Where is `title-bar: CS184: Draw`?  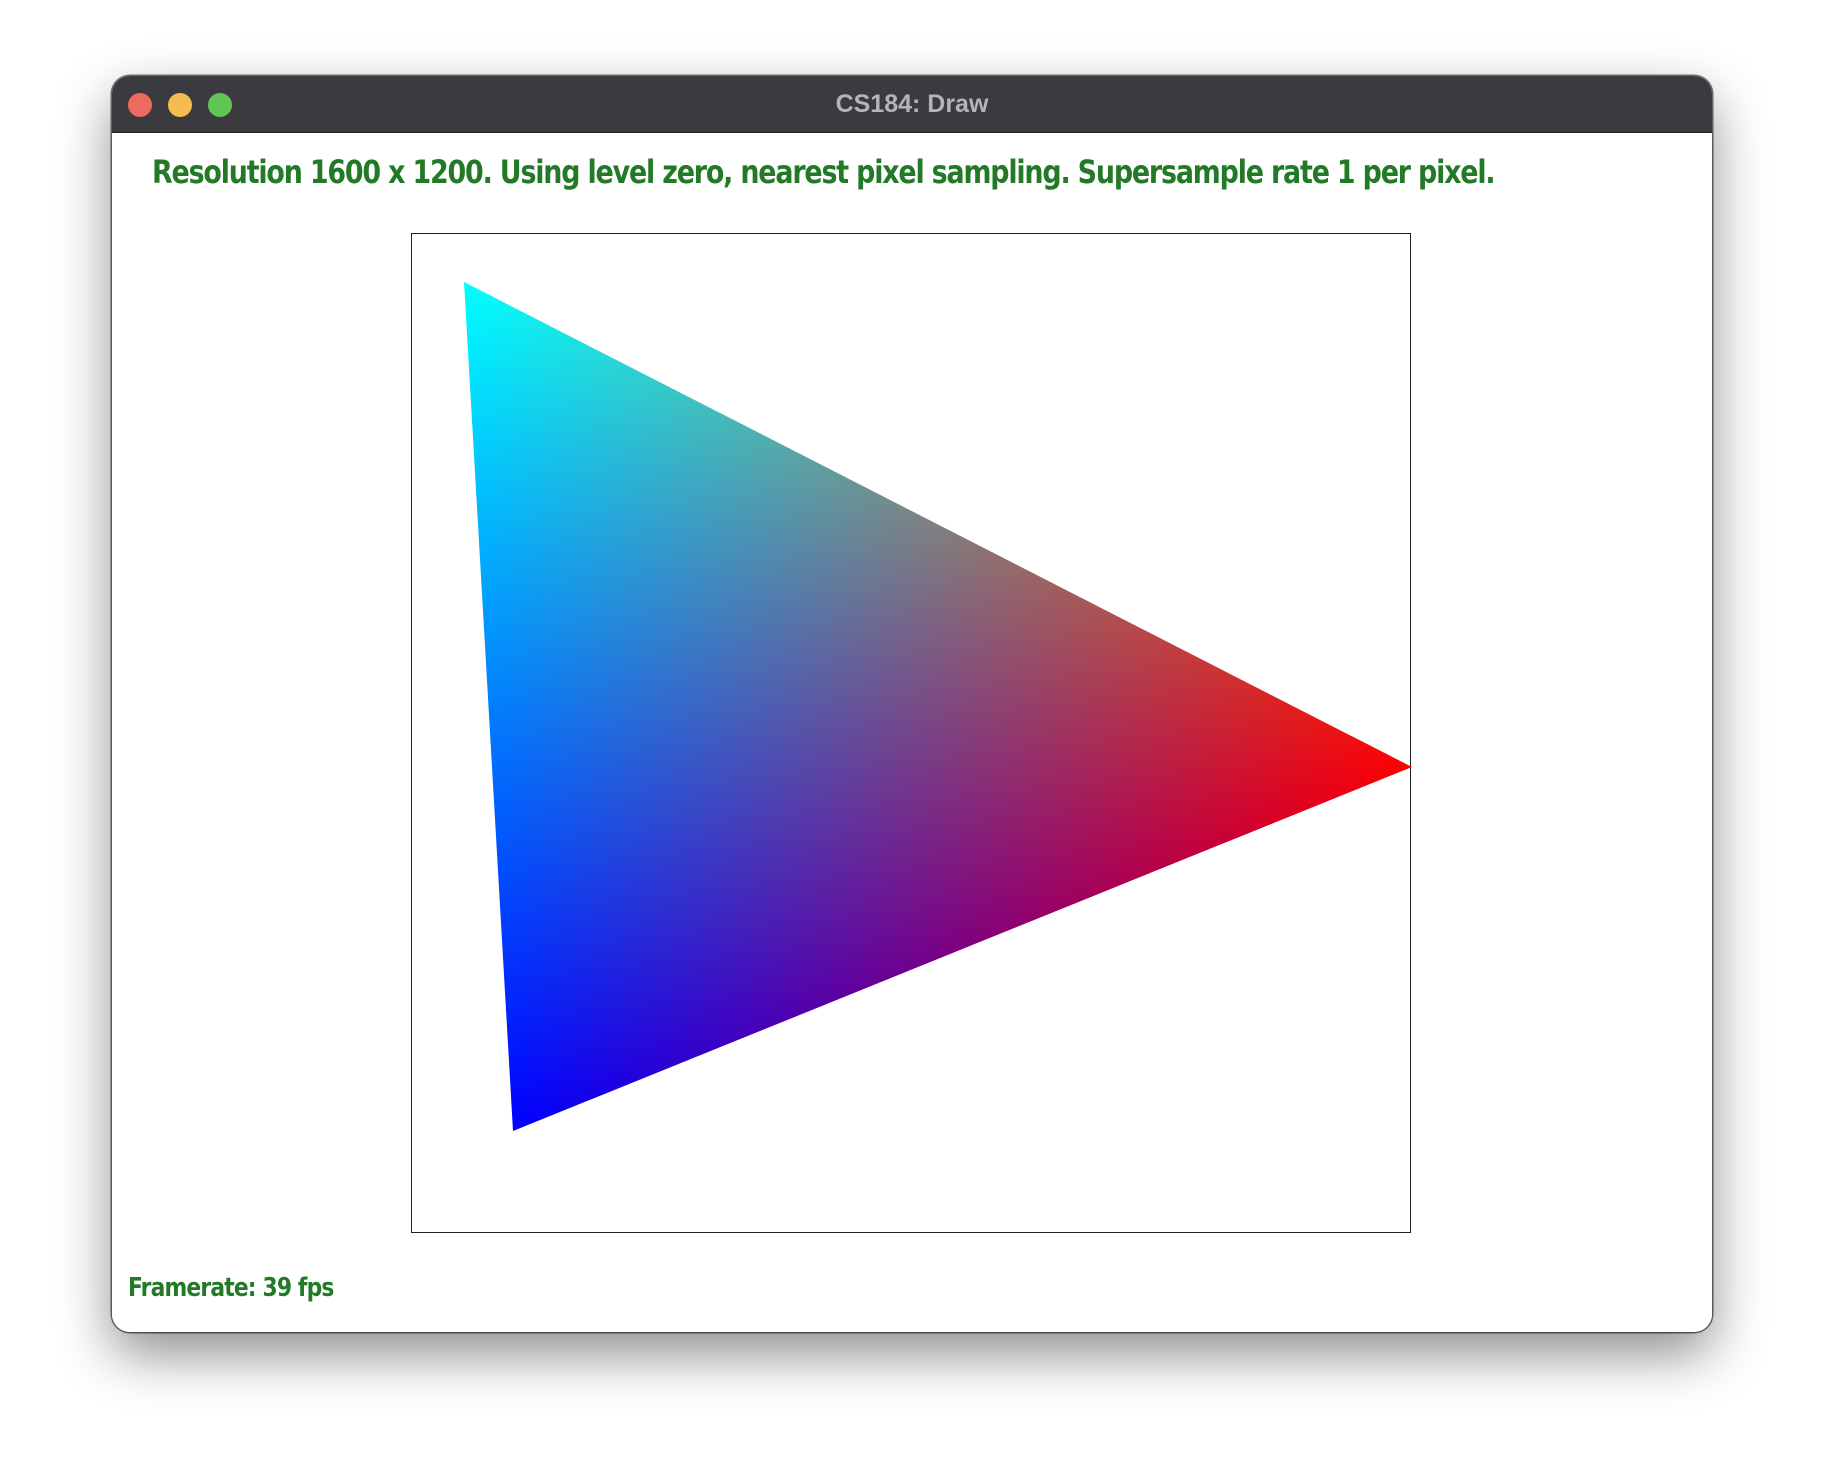 title-bar: CS184: Draw is located at coordinates (912, 104).